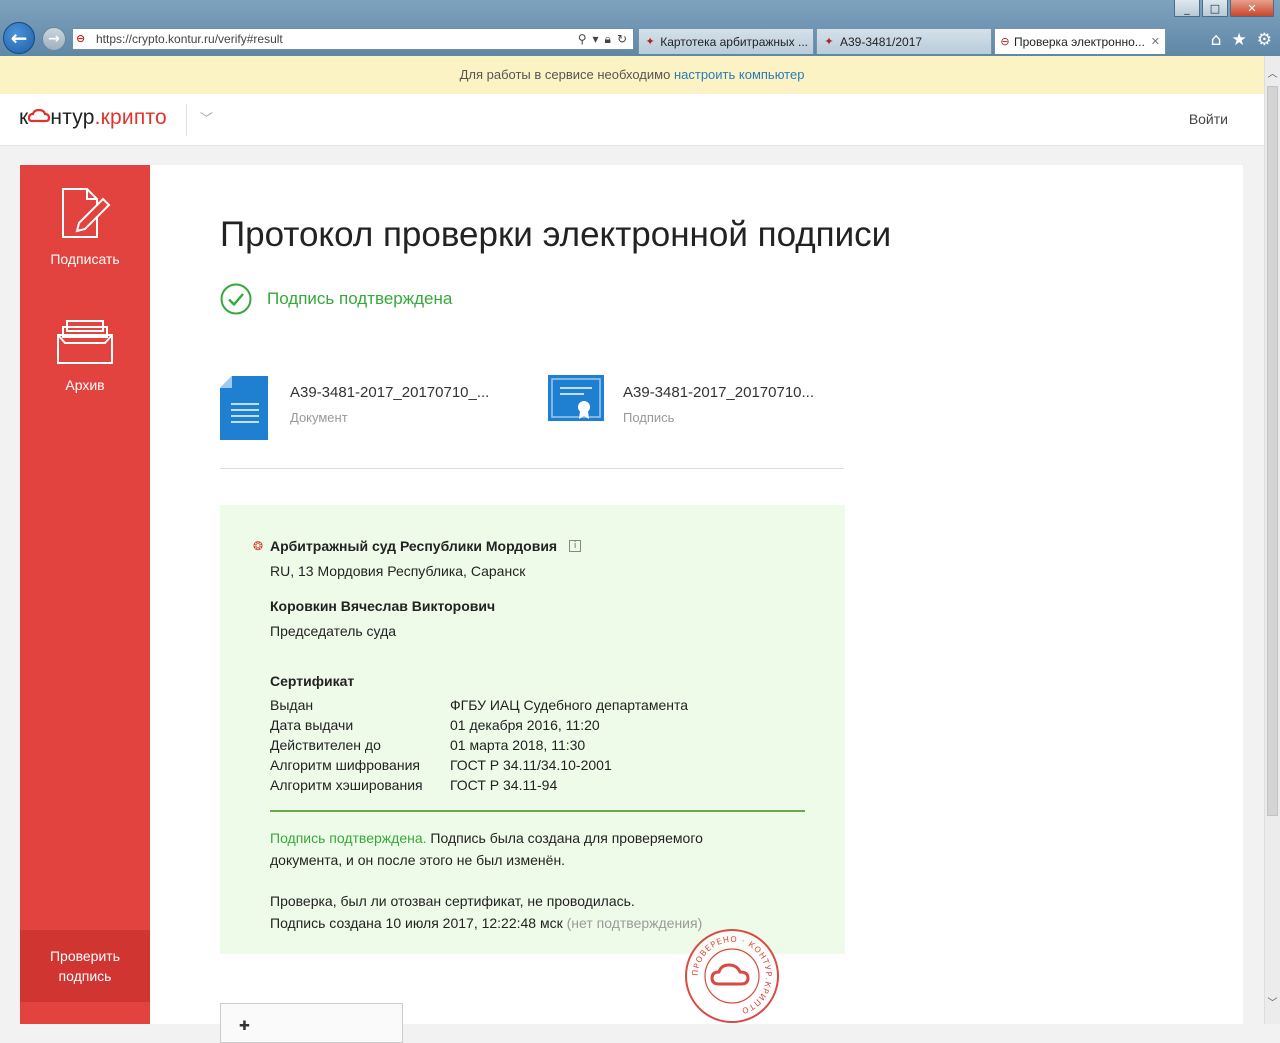  I want to click on certificate-row: Выдан ФГБУ ИАЦ Судебного департамента, so click(479, 705).